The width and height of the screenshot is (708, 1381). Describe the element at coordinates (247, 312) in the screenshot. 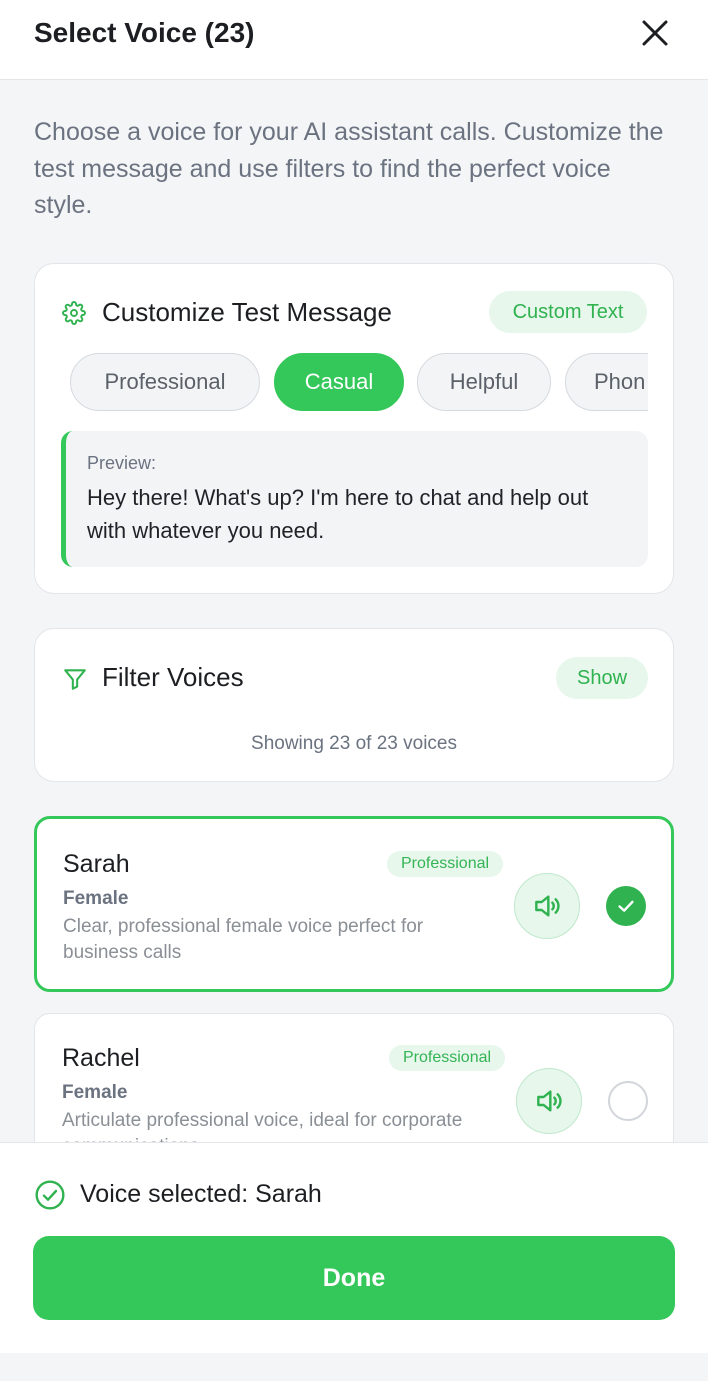

I see `customize-title: Customize Test Message` at that location.